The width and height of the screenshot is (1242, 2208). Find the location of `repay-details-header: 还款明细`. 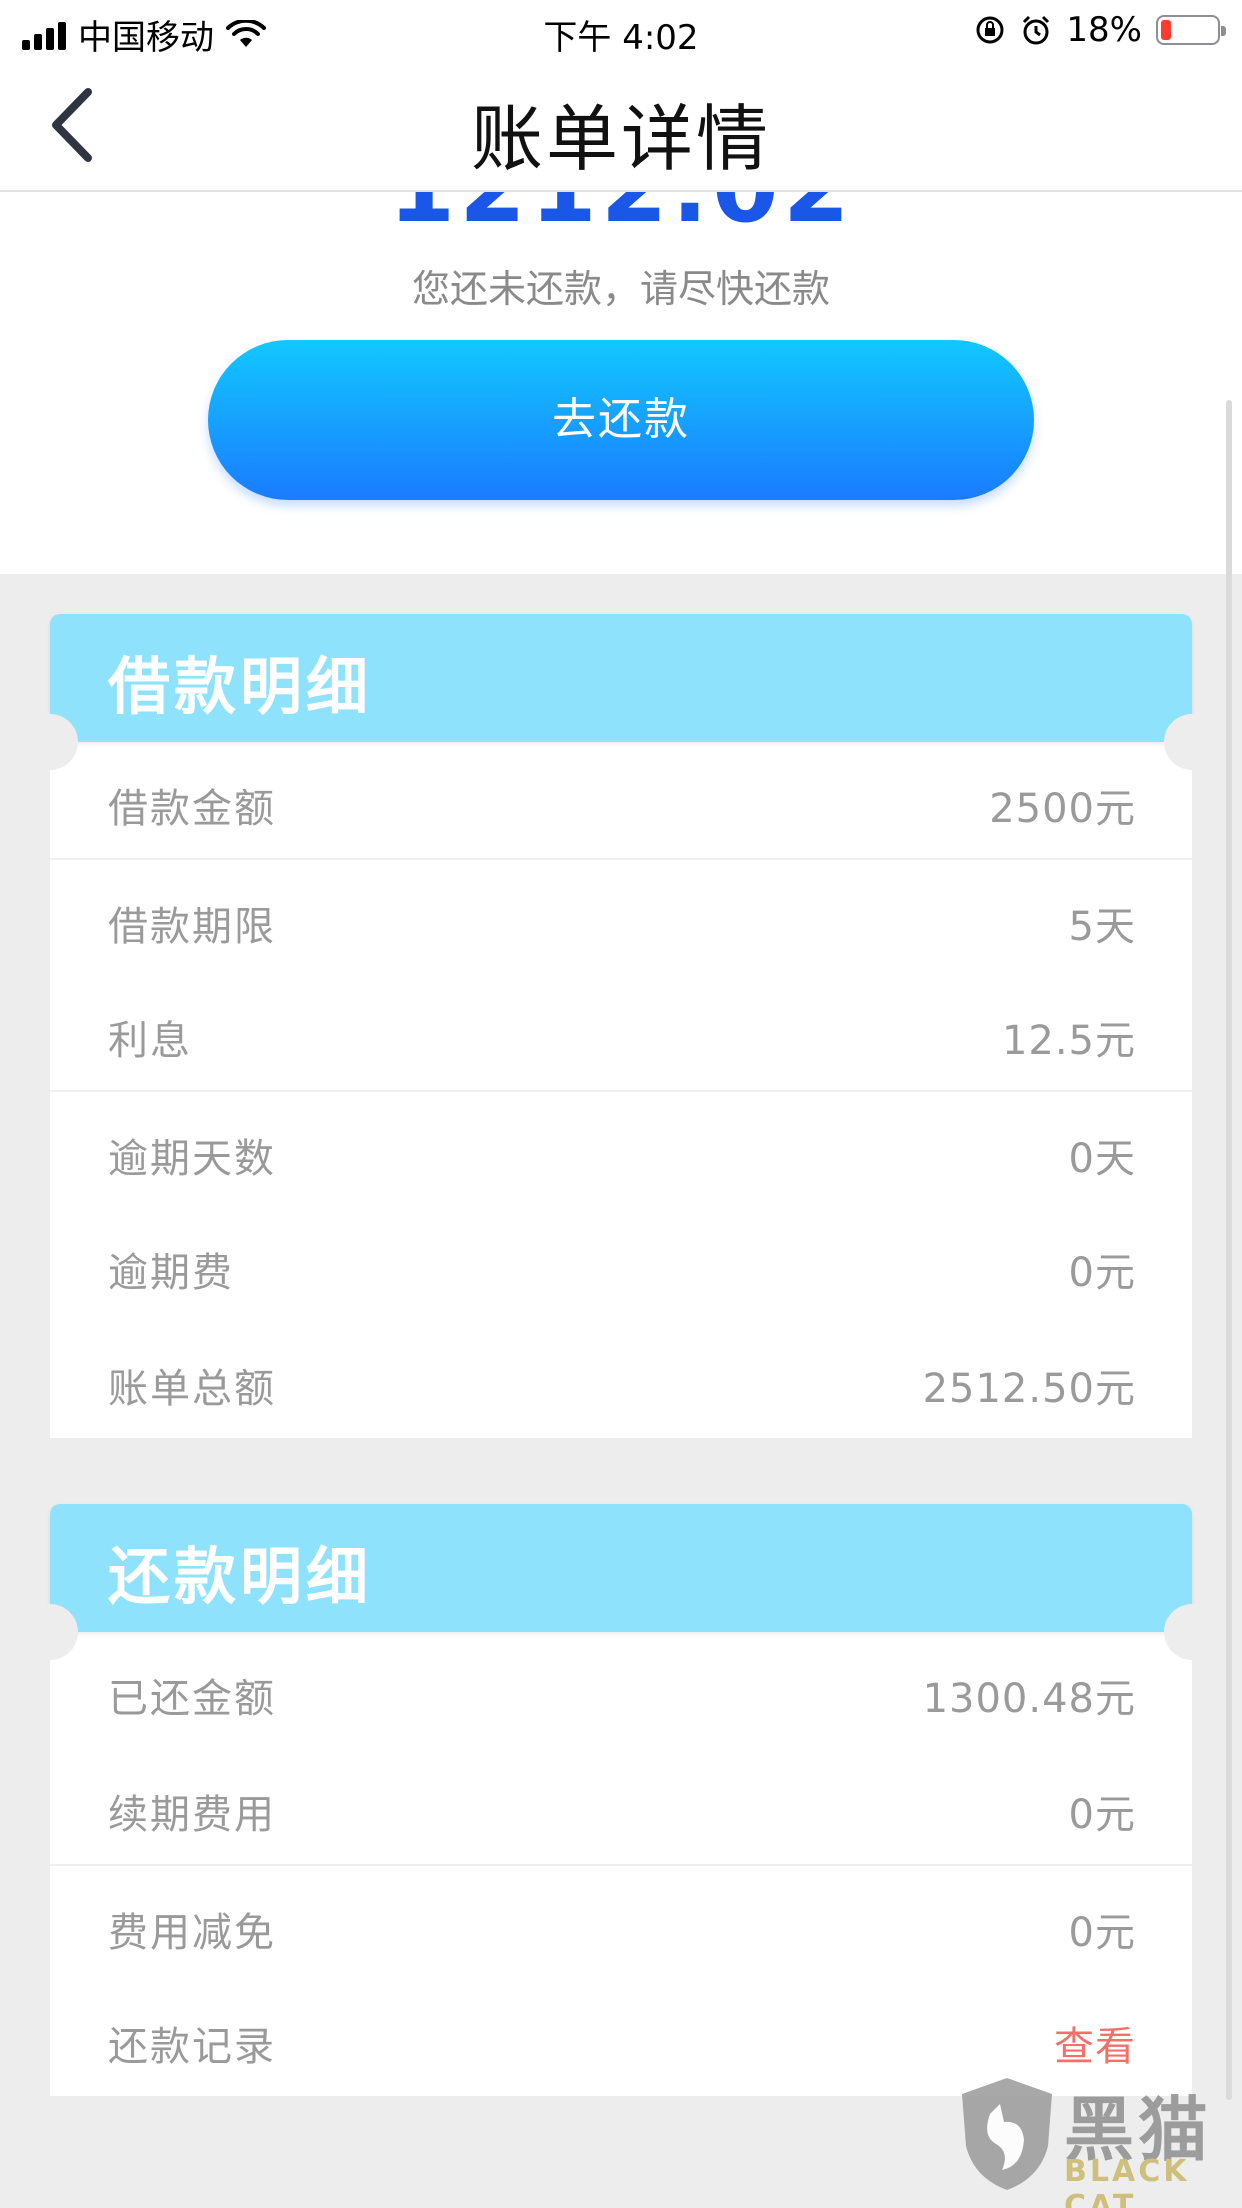

repay-details-header: 还款明细 is located at coordinates (621, 1582).